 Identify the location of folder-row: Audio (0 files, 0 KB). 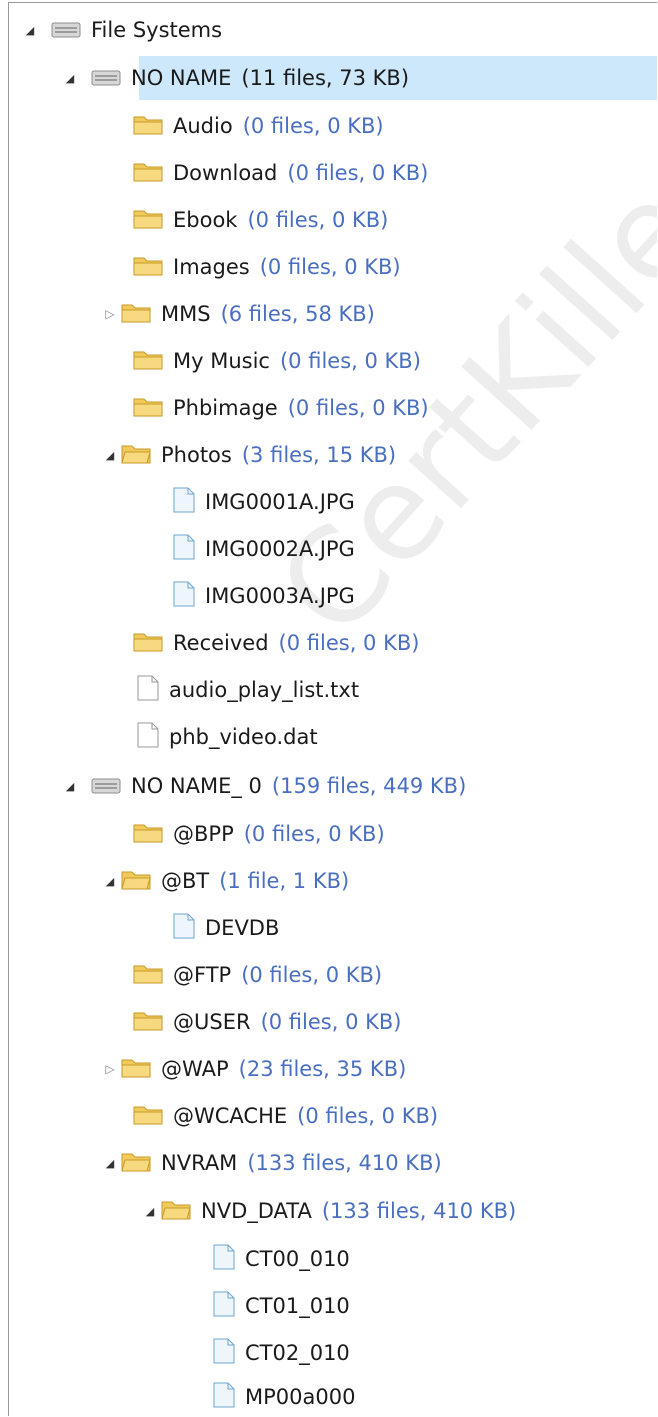
(252, 126).